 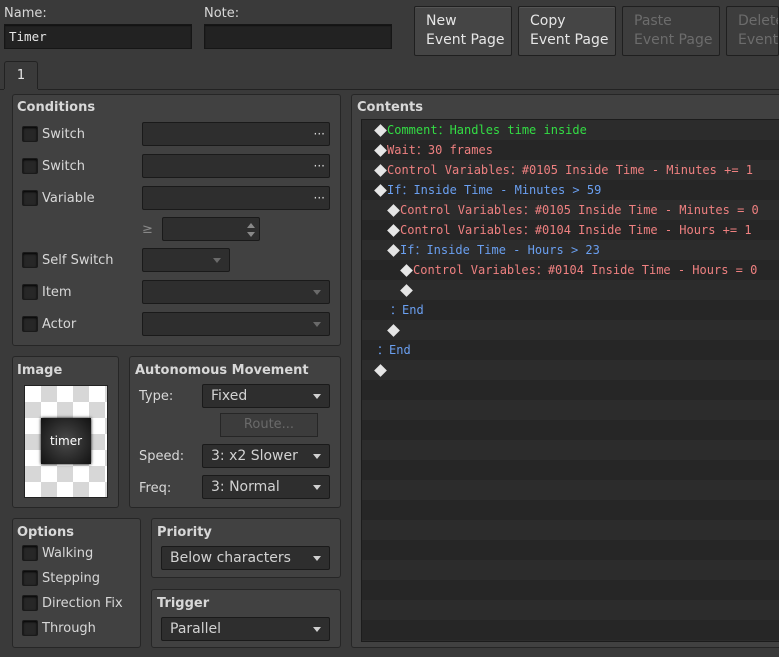 What do you see at coordinates (266, 487) in the screenshot?
I see `freq-dropdown: 3: Normal` at bounding box center [266, 487].